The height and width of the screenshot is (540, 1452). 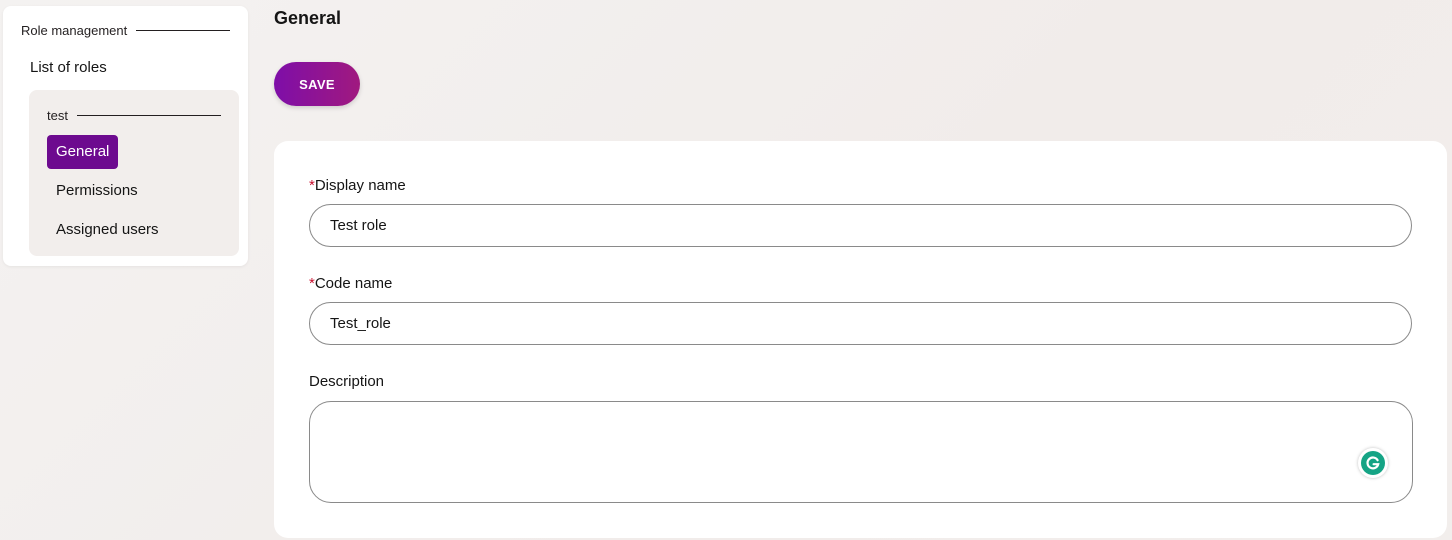 I want to click on code-name-label-text: Code name, so click(x=353, y=283).